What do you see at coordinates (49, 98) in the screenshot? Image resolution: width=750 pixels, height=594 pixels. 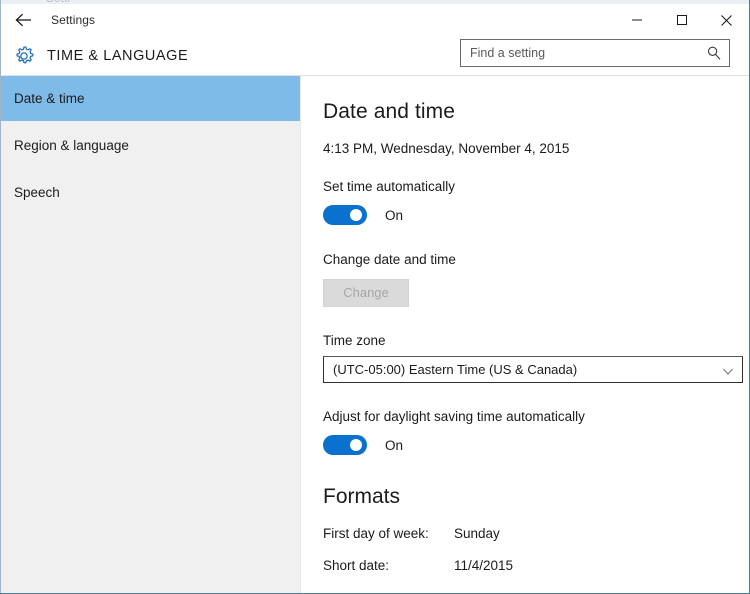 I see `sidebar-item-label: Date & time` at bounding box center [49, 98].